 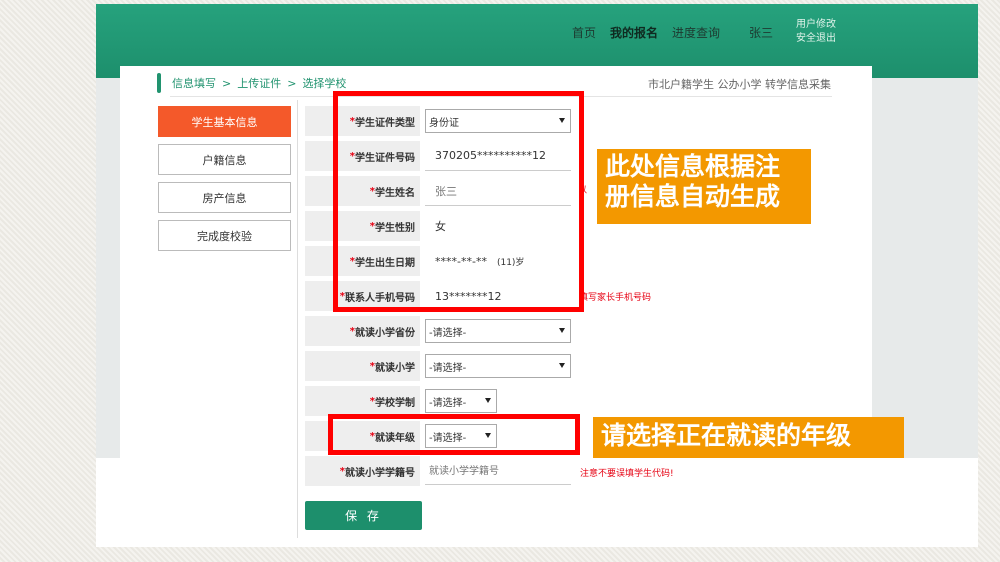 I want to click on row-school: * 就读小学 -请选择-, so click(x=438, y=366).